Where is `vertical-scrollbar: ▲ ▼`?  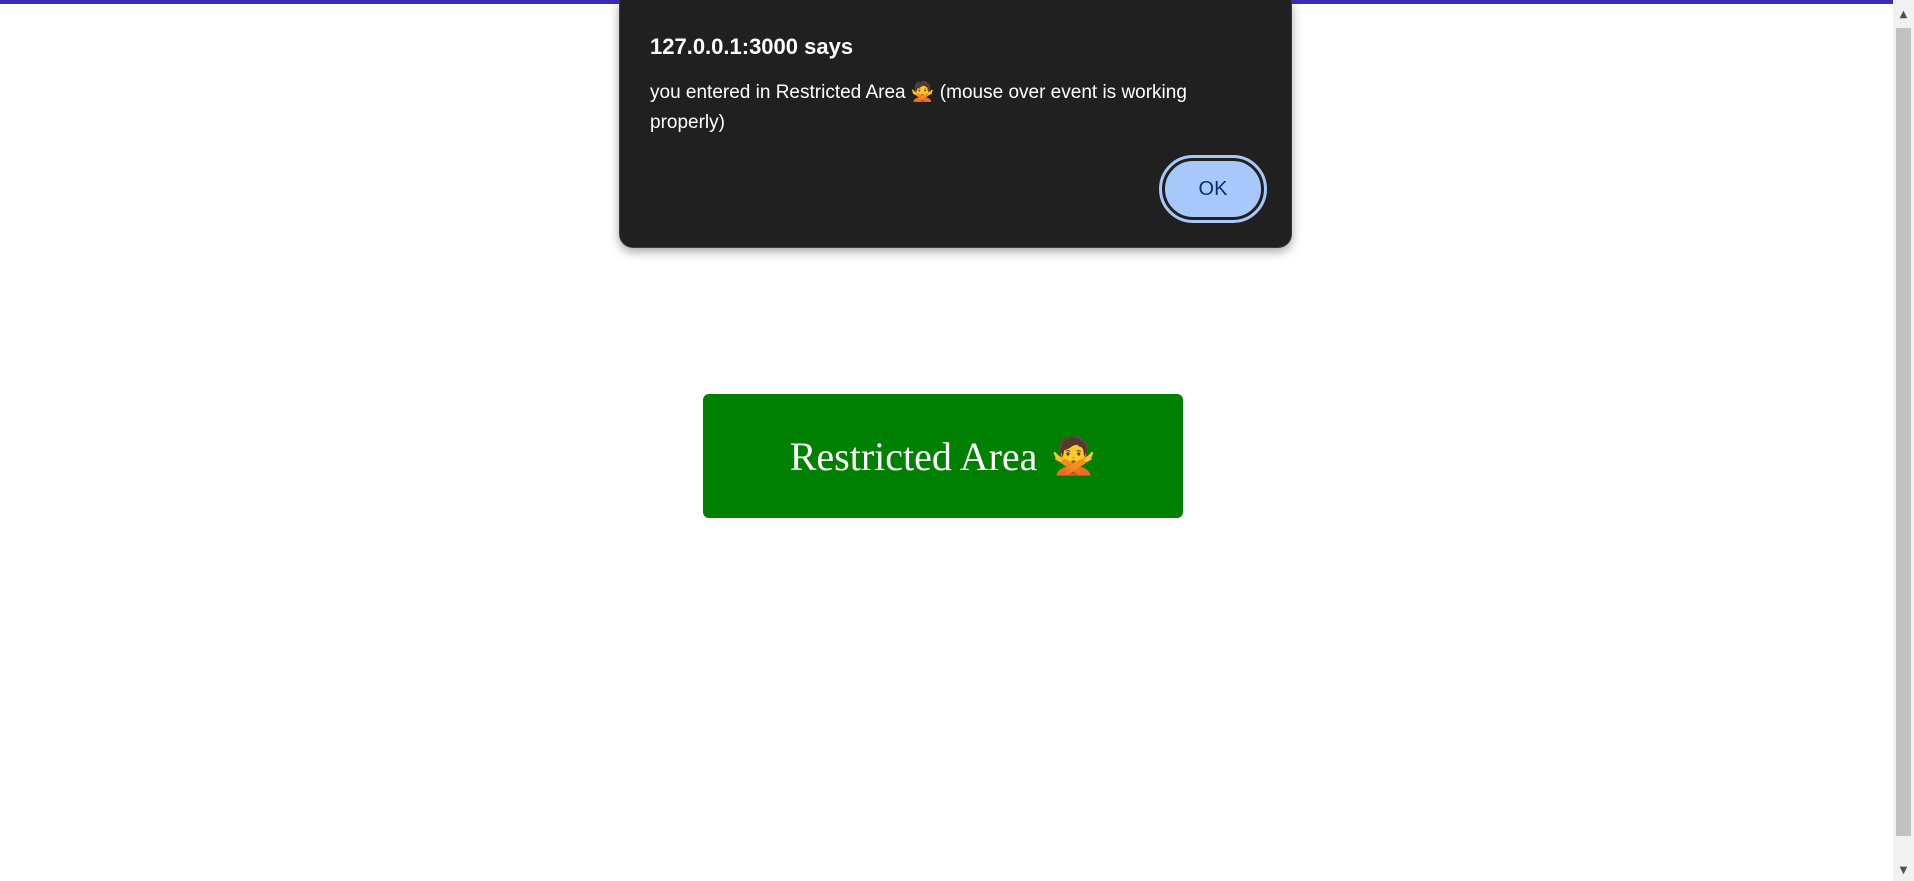
vertical-scrollbar: ▲ ▼ is located at coordinates (1903, 440).